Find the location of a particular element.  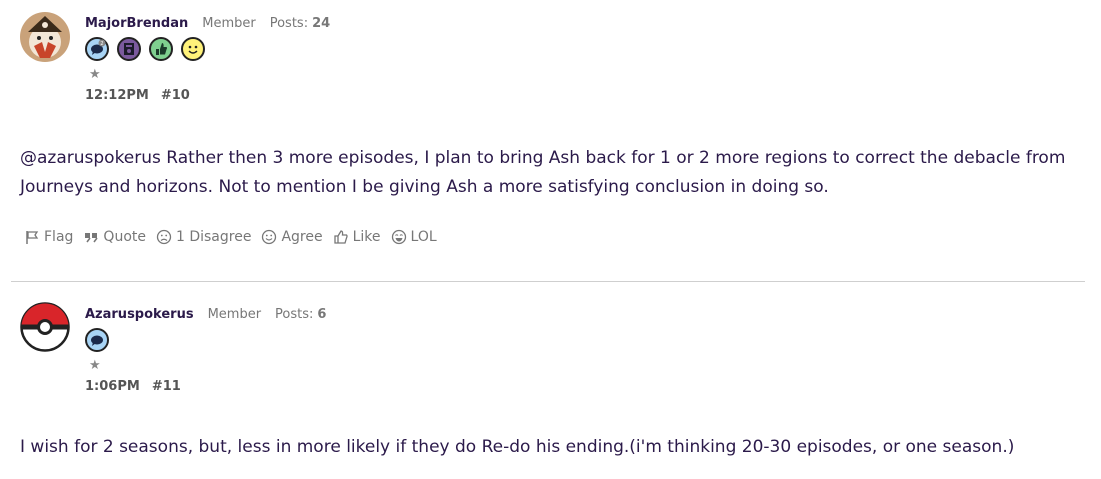

comment-badge-icon is located at coordinates (97, 340).